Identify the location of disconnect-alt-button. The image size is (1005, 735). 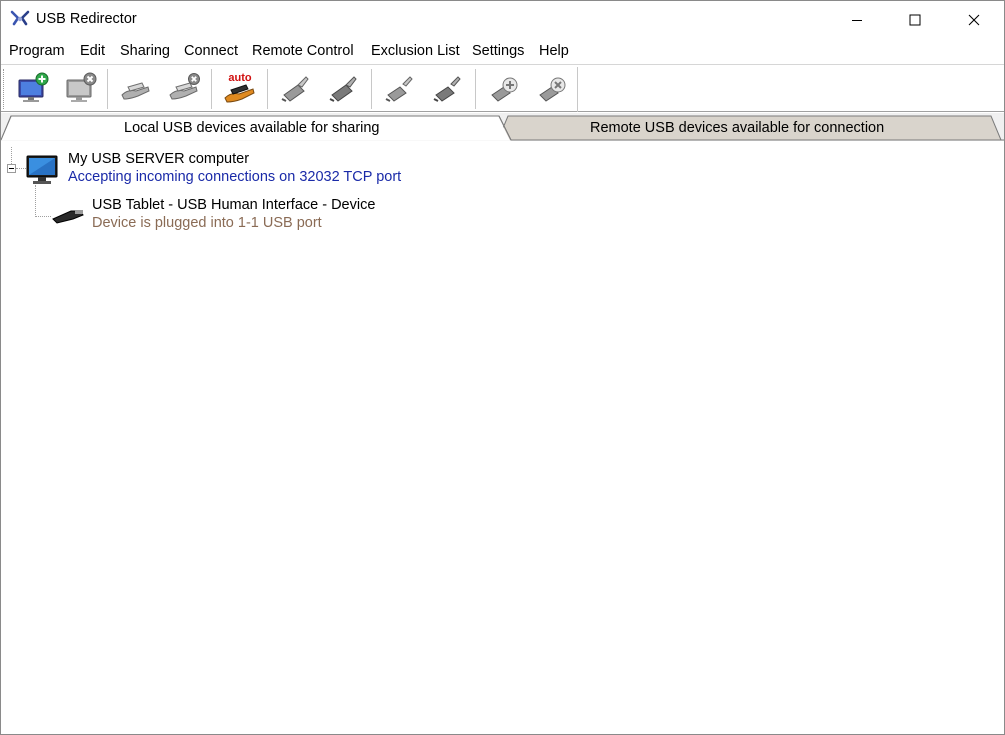
(448, 89).